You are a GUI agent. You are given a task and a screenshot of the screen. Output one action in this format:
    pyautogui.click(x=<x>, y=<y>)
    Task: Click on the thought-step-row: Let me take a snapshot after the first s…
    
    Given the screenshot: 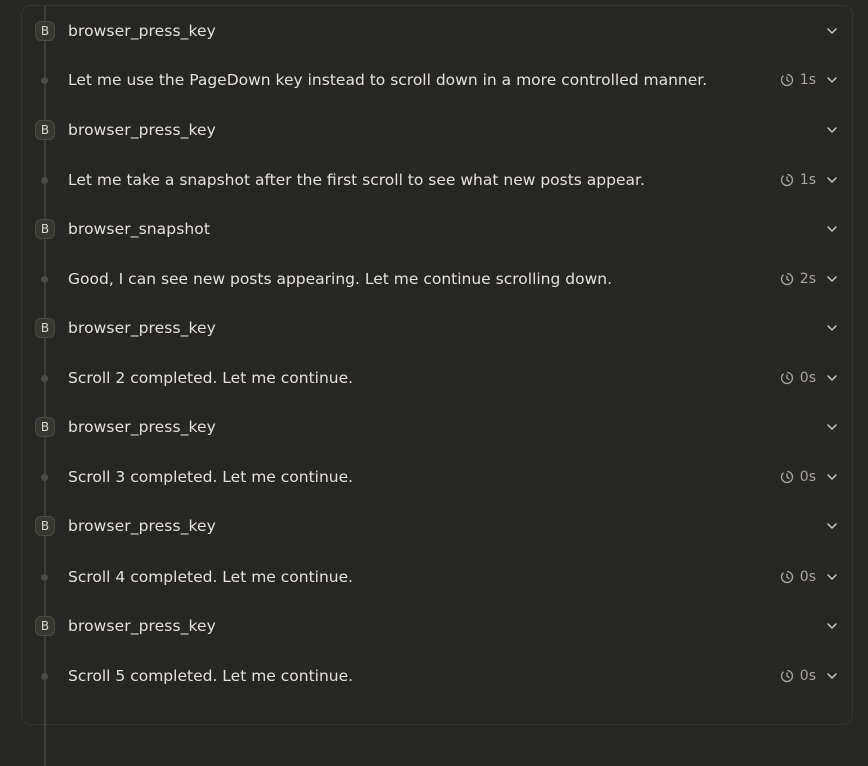 What is the action you would take?
    pyautogui.click(x=438, y=180)
    